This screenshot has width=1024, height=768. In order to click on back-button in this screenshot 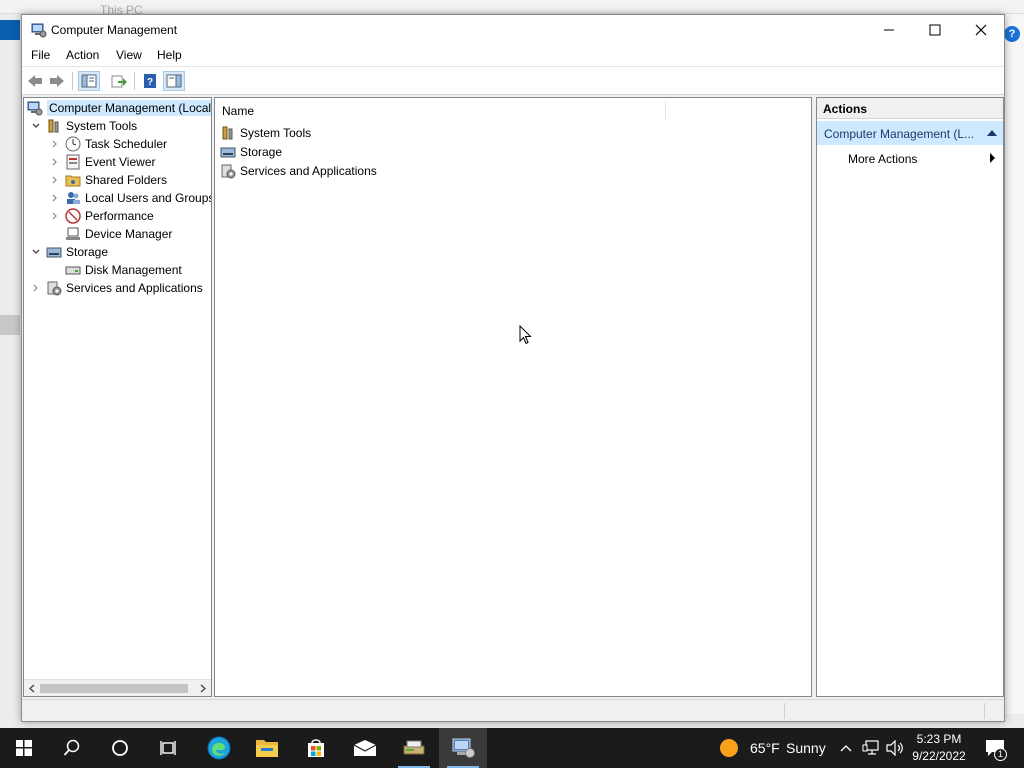, I will do `click(35, 81)`.